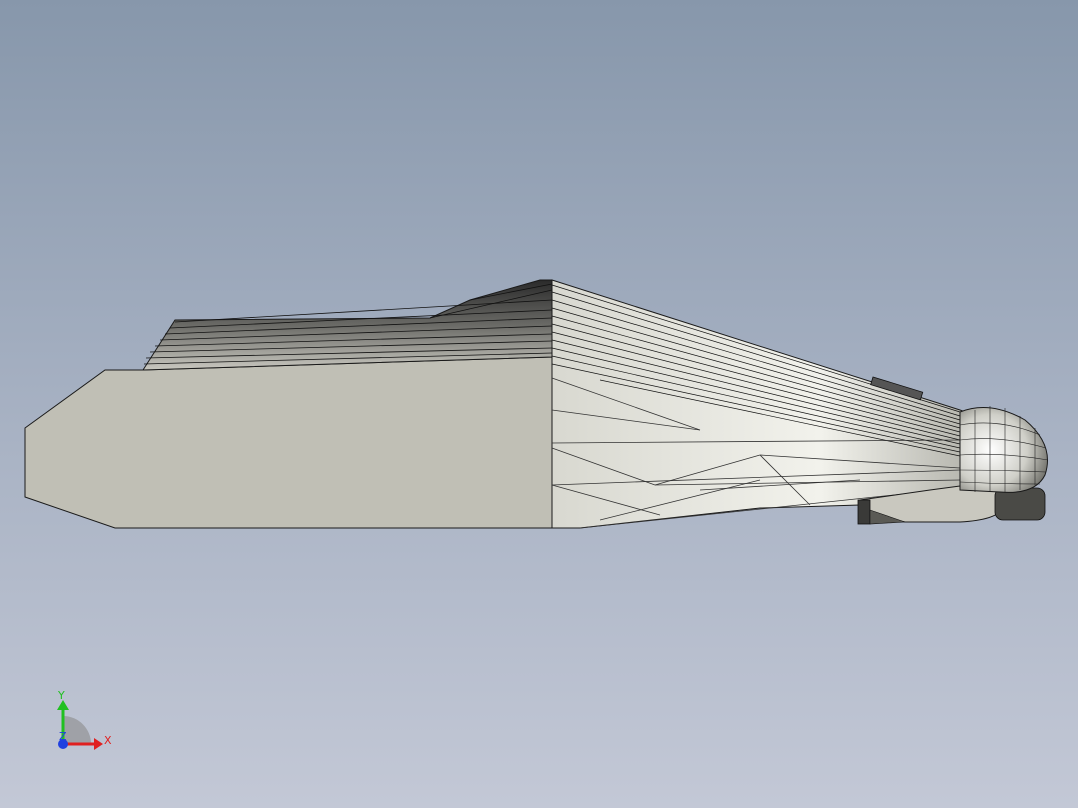 This screenshot has height=808, width=1078. What do you see at coordinates (61, 695) in the screenshot?
I see `y-axis-label: Y` at bounding box center [61, 695].